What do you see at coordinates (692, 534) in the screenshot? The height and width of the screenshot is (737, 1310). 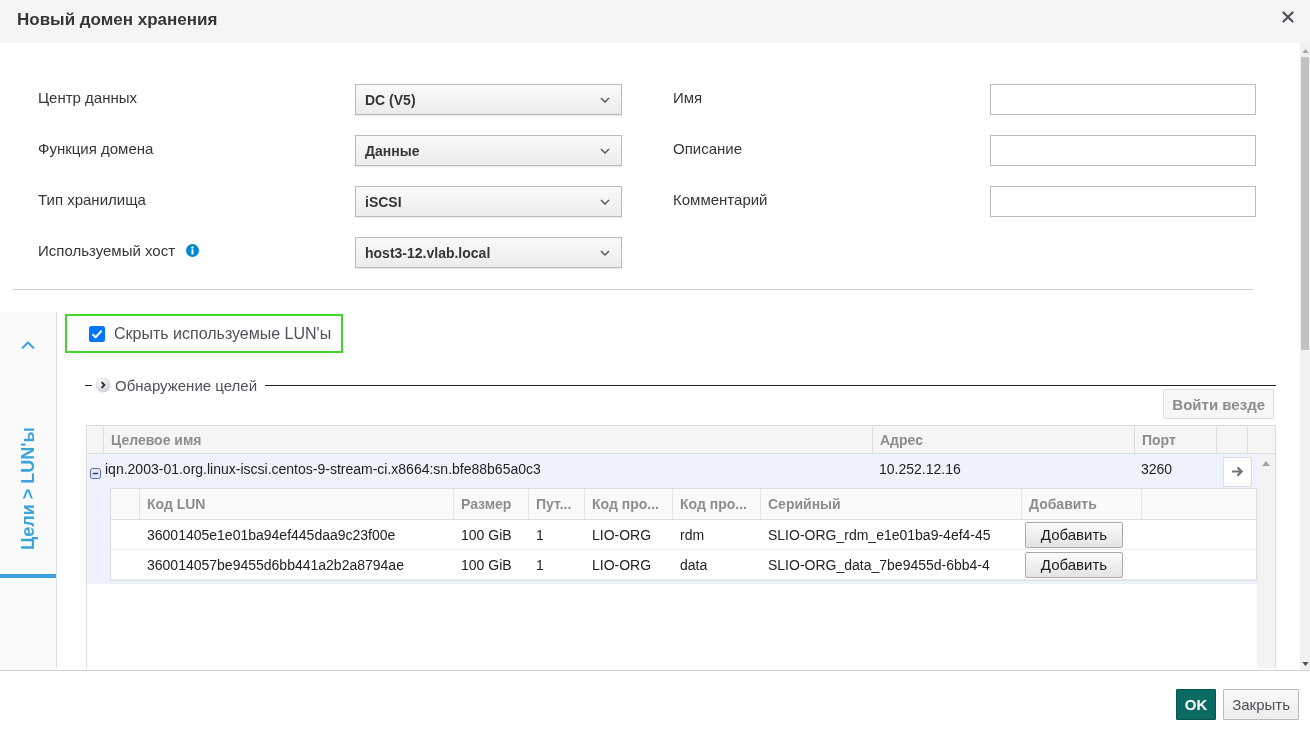 I see `table-cell-text: rdm` at bounding box center [692, 534].